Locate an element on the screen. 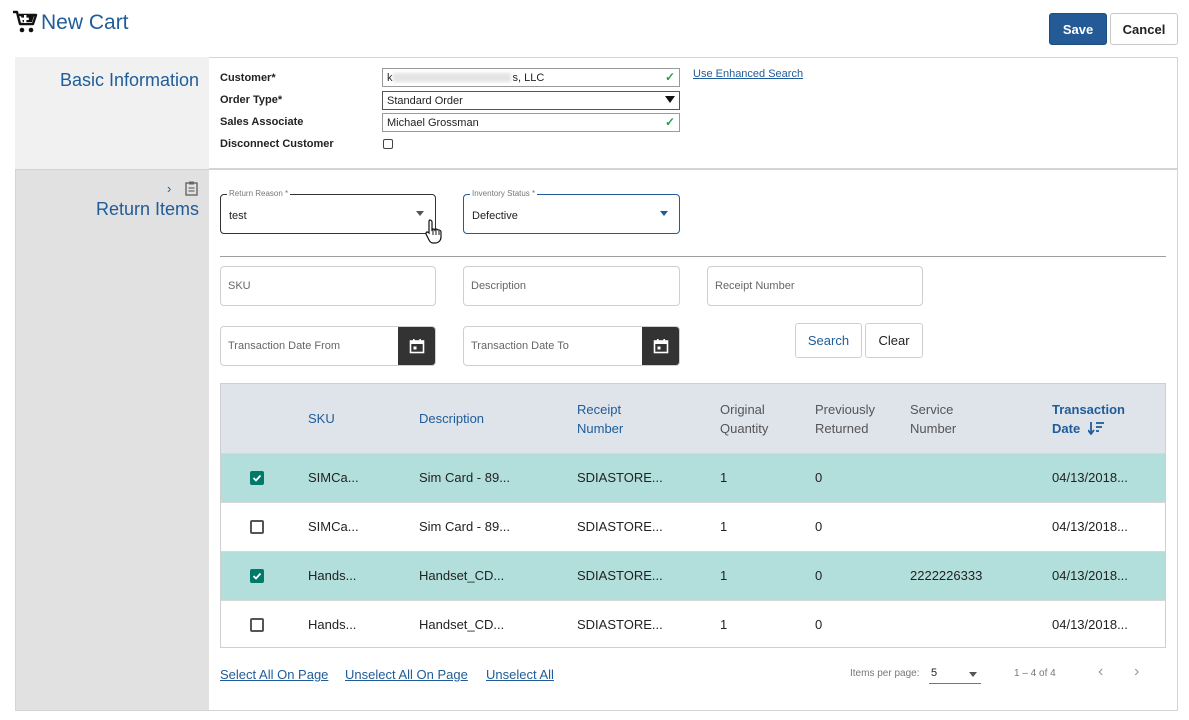  description-input: Description is located at coordinates (571, 286).